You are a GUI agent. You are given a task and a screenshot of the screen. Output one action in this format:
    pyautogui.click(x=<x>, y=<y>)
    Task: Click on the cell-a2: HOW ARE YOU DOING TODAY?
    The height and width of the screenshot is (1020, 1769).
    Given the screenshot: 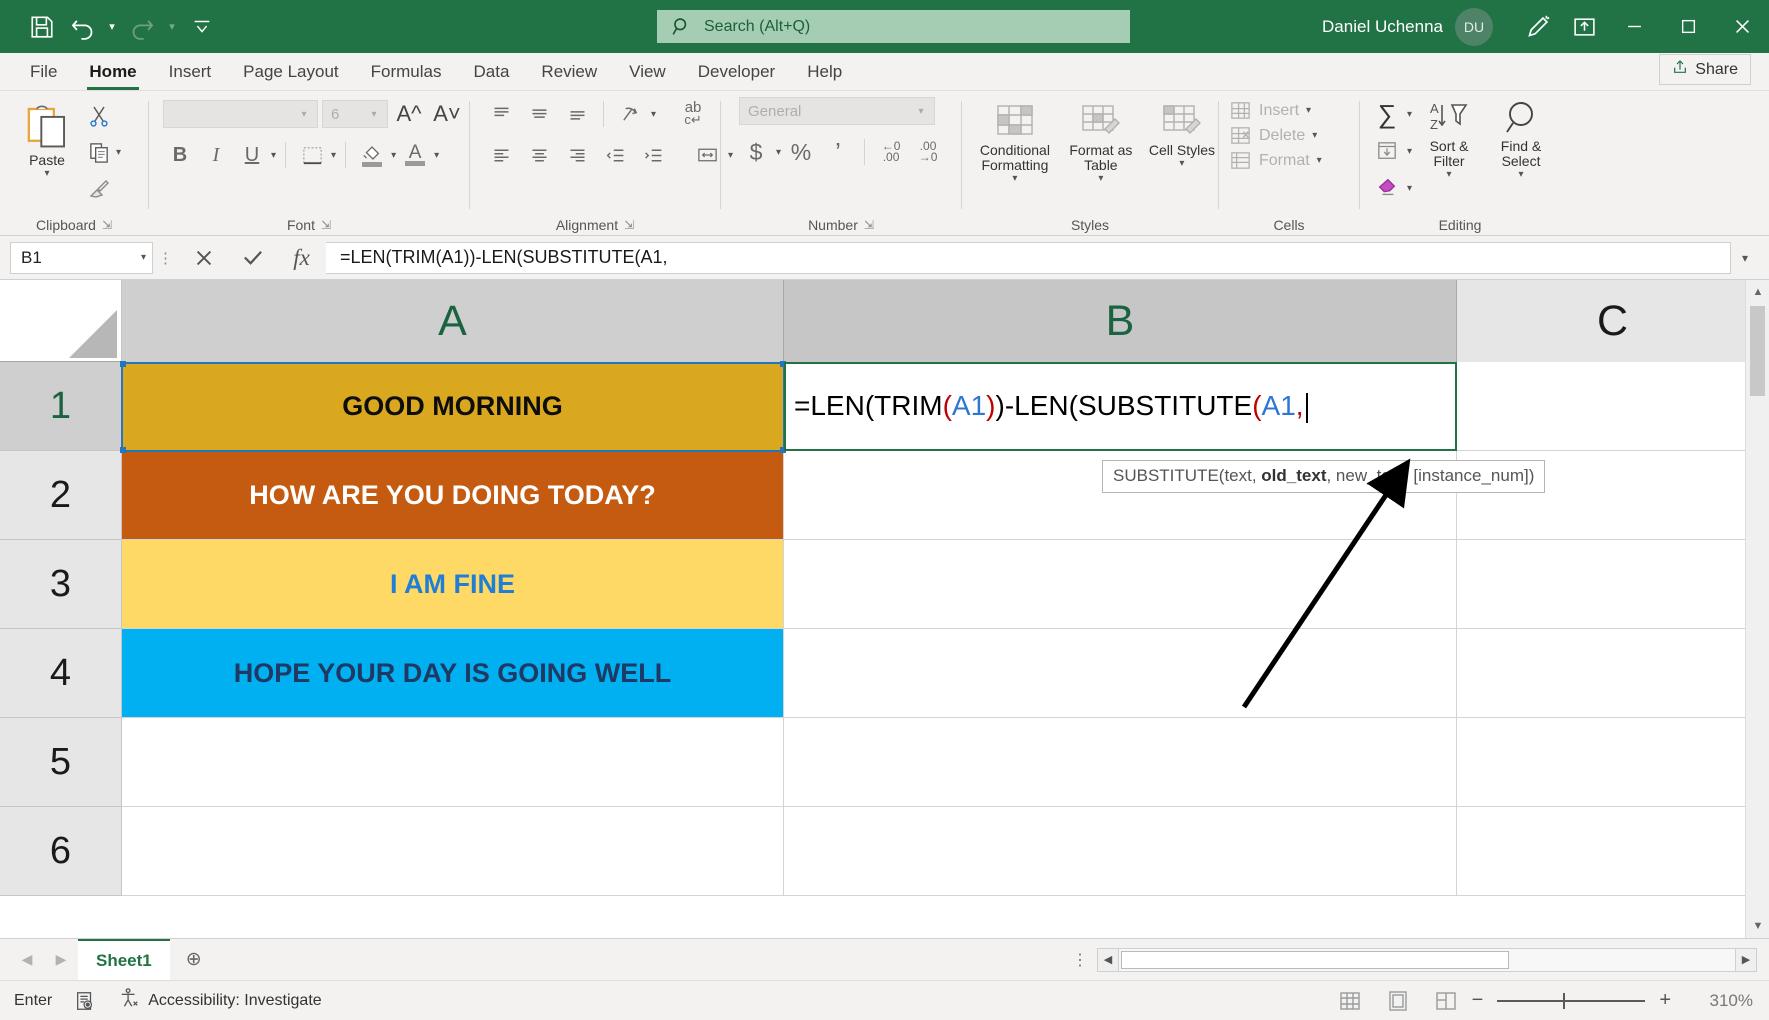 What is the action you would take?
    pyautogui.click(x=453, y=495)
    